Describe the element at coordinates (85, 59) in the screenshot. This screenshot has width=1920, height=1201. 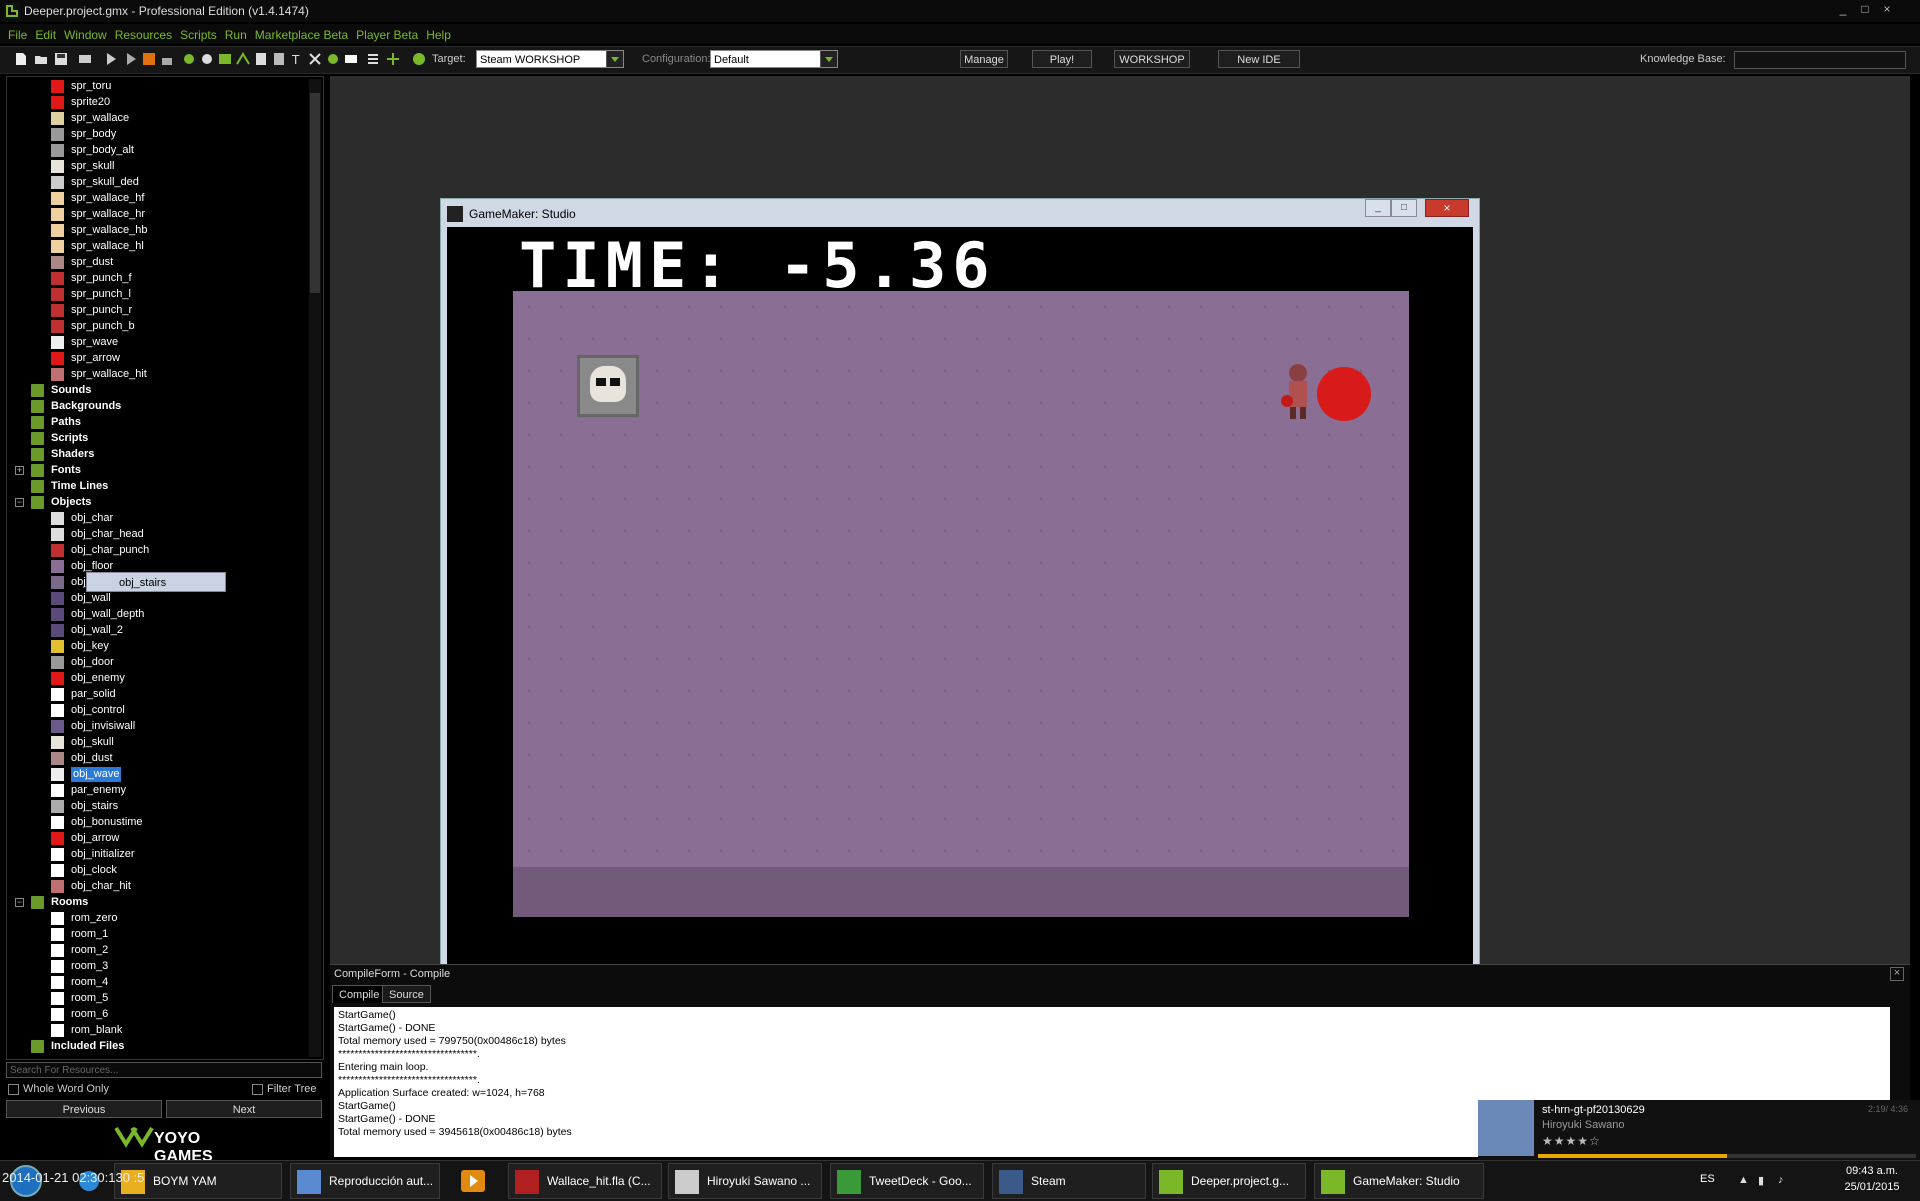
I see `export-icon` at that location.